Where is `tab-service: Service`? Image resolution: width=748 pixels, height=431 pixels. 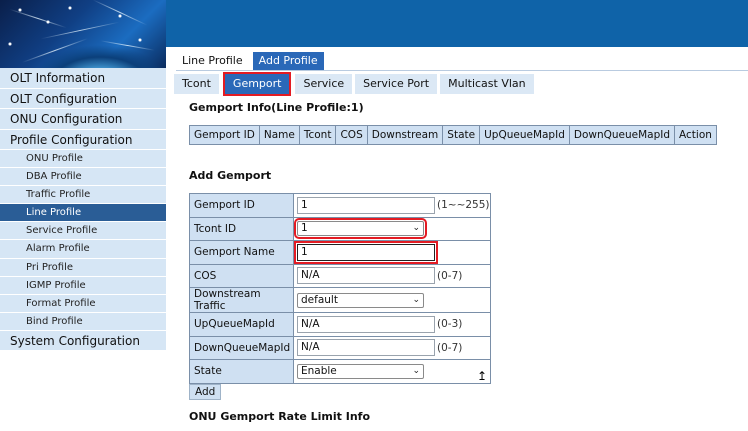 tab-service: Service is located at coordinates (324, 84).